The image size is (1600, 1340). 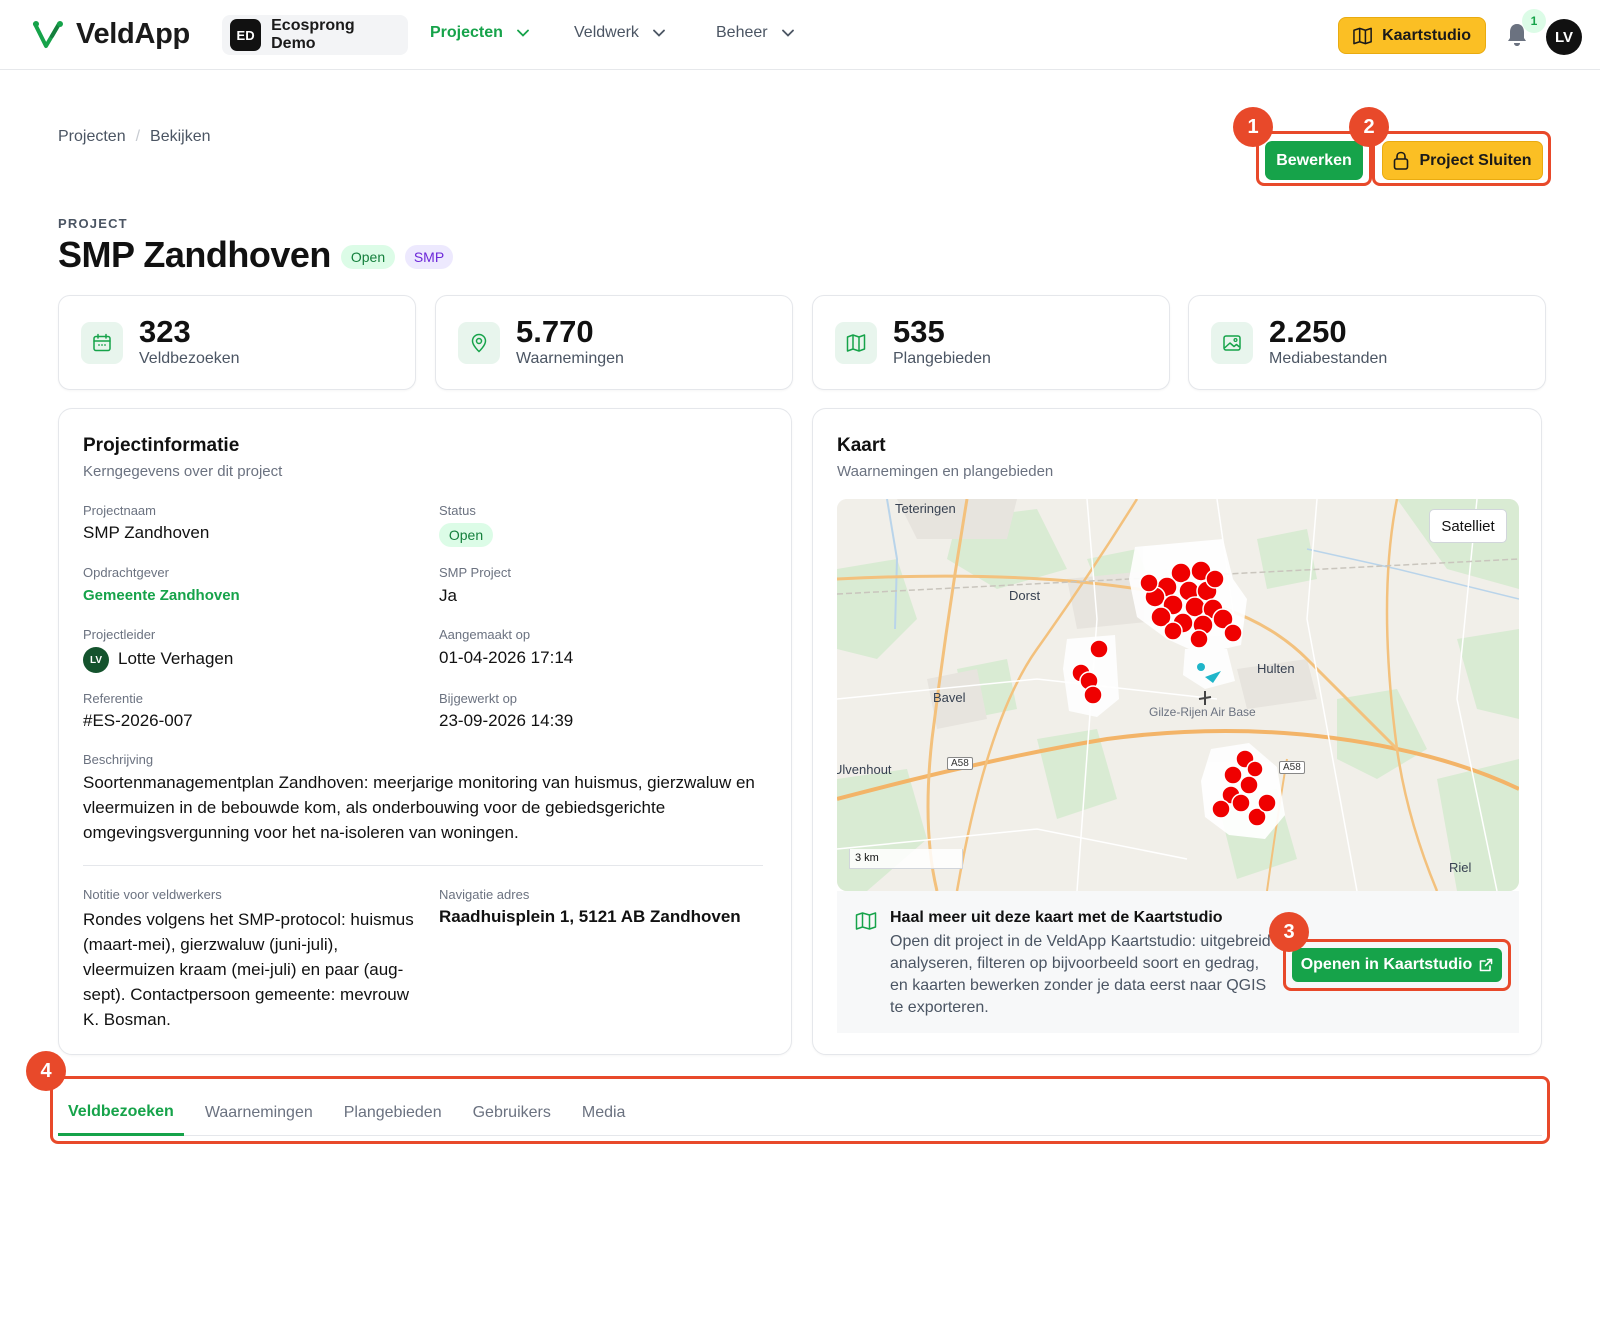 What do you see at coordinates (479, 343) in the screenshot?
I see `map-pin-icon` at bounding box center [479, 343].